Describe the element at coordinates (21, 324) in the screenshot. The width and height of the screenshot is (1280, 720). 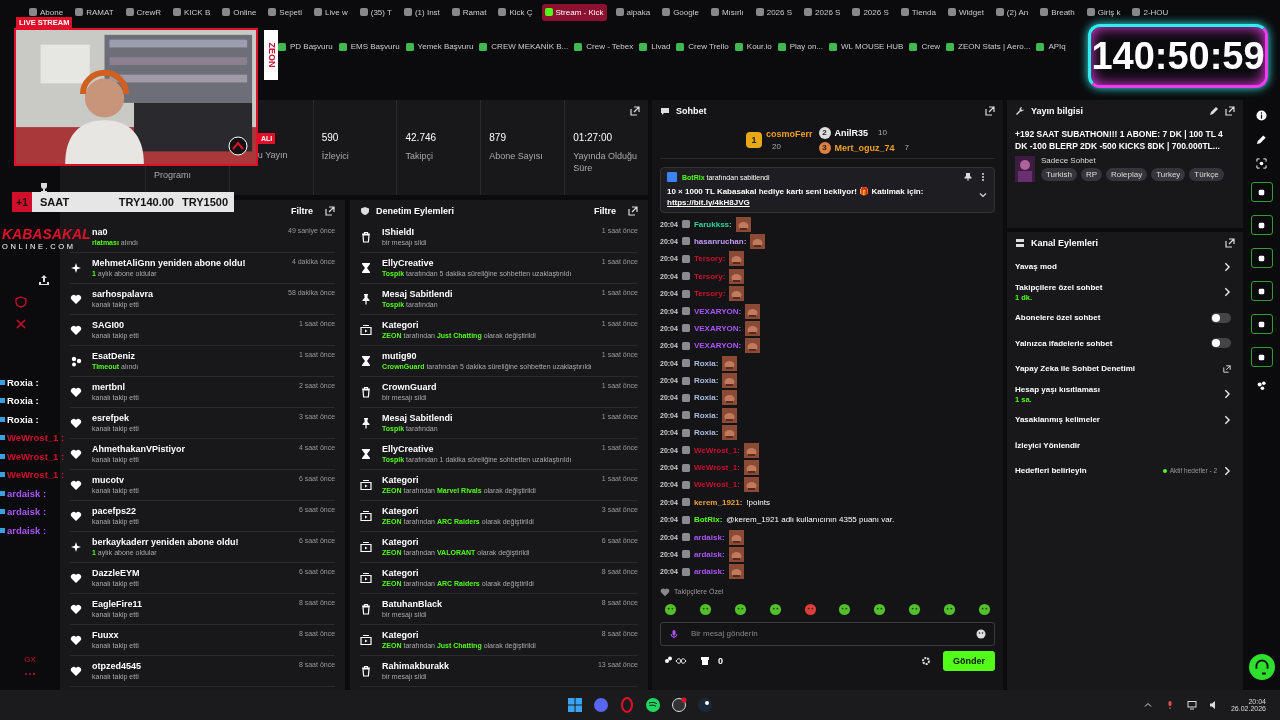
I see `x-logo-icon` at that location.